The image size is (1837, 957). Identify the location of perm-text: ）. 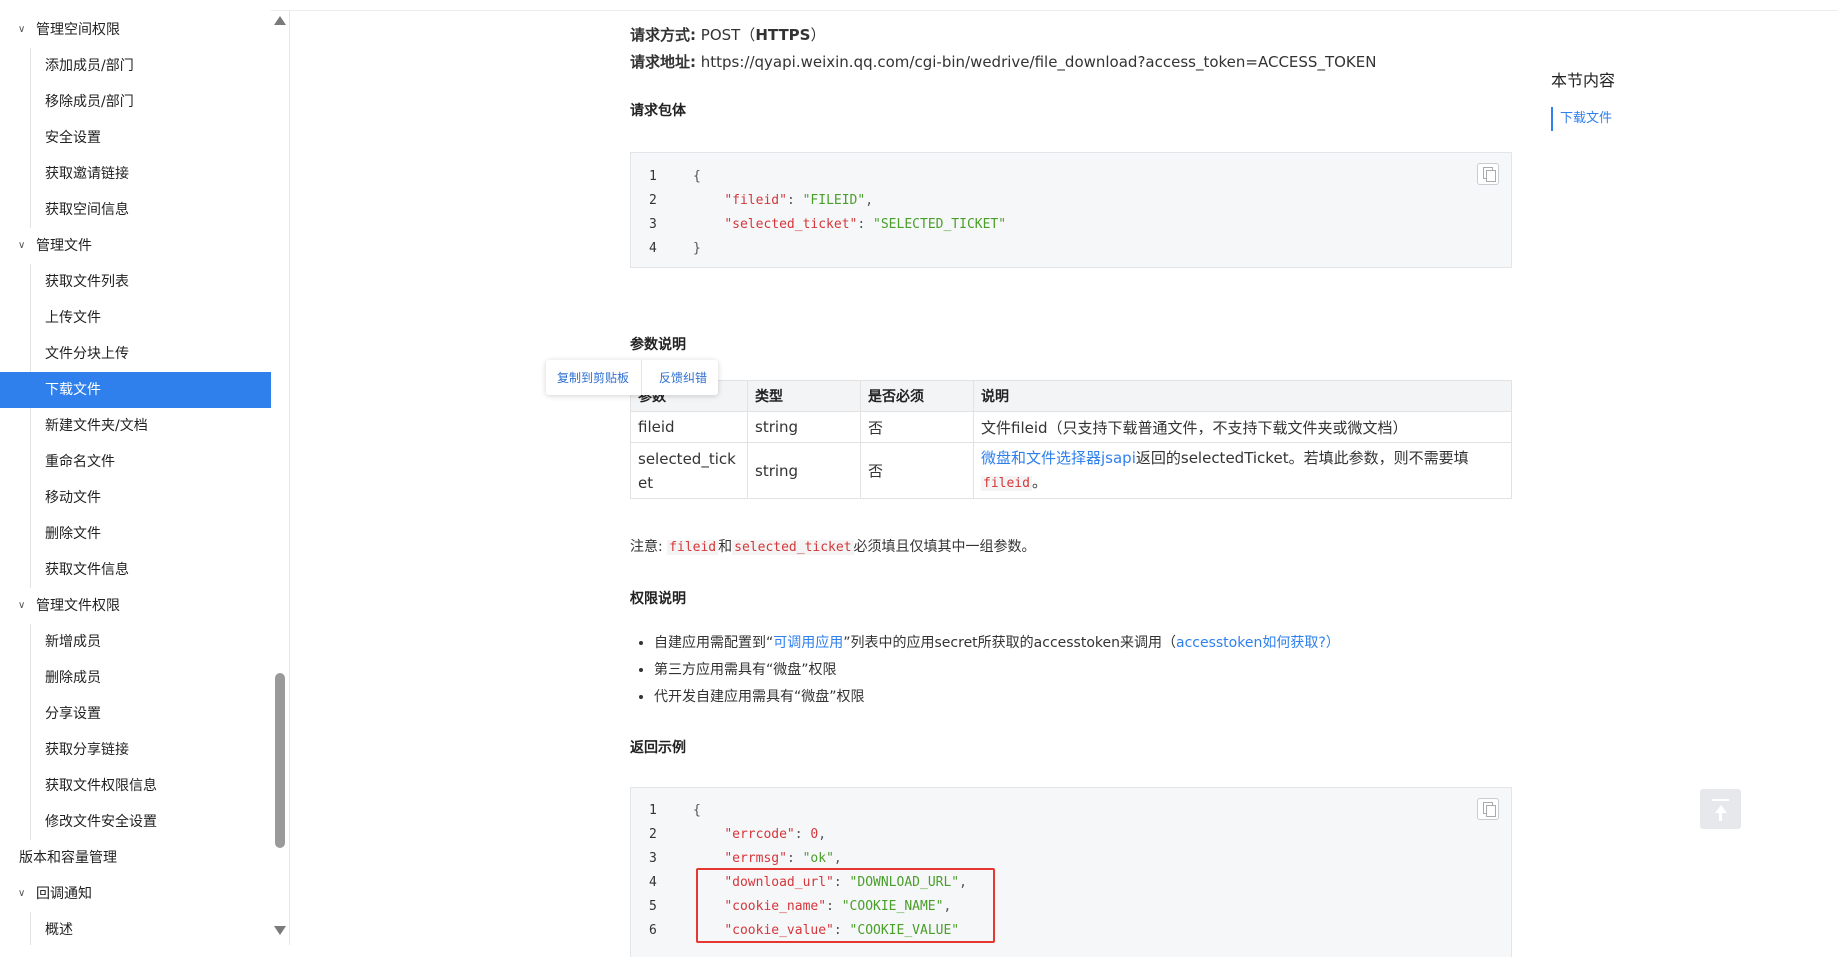
(1332, 643).